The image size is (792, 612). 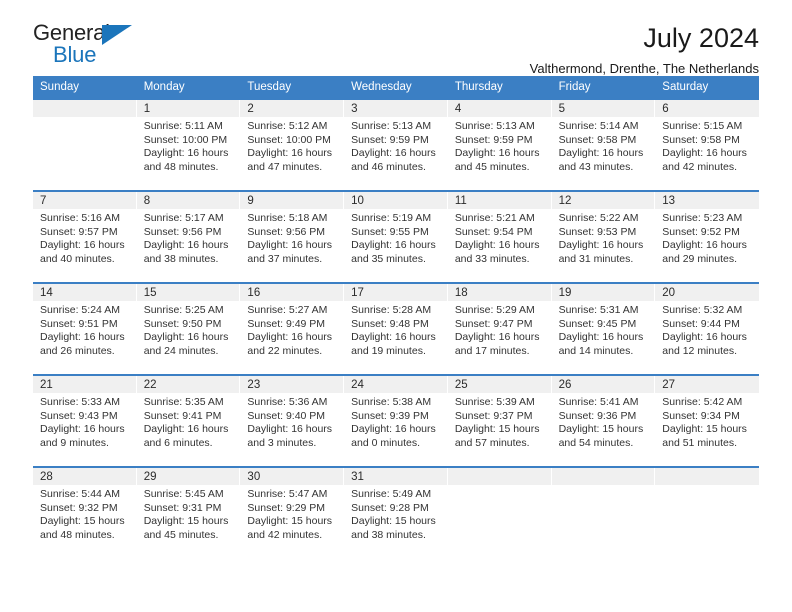 I want to click on day-info-line: Sunrise: 5:29 AM, so click(x=494, y=310).